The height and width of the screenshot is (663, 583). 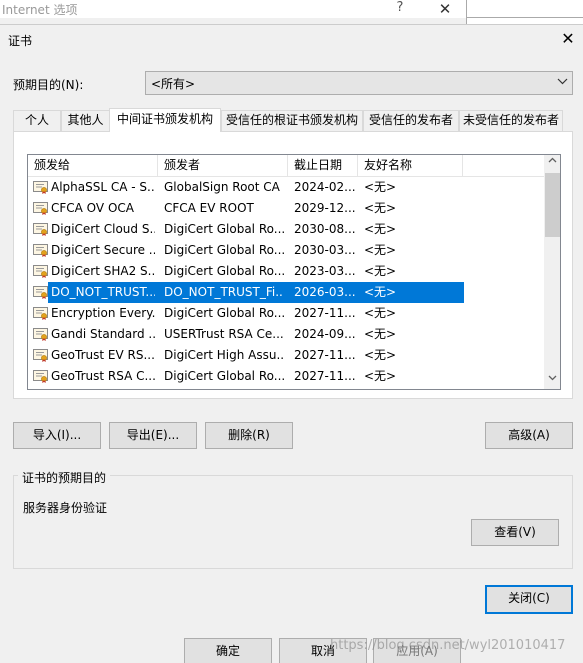 I want to click on scroll-up-icon, so click(x=552, y=163).